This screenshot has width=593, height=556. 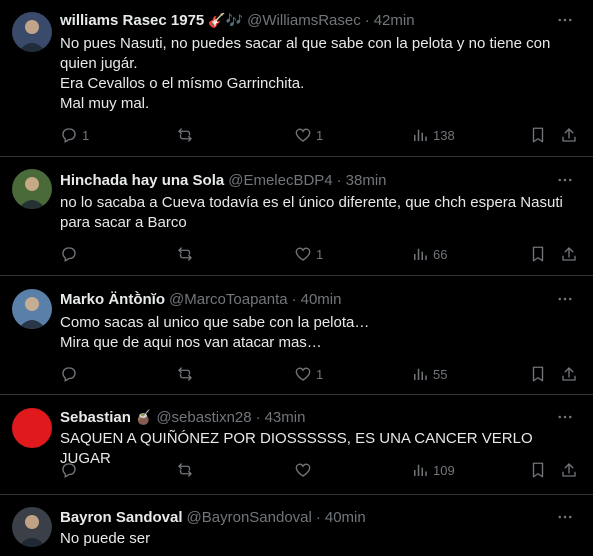 I want to click on author-handle: @WilliamsRasec, so click(x=304, y=20).